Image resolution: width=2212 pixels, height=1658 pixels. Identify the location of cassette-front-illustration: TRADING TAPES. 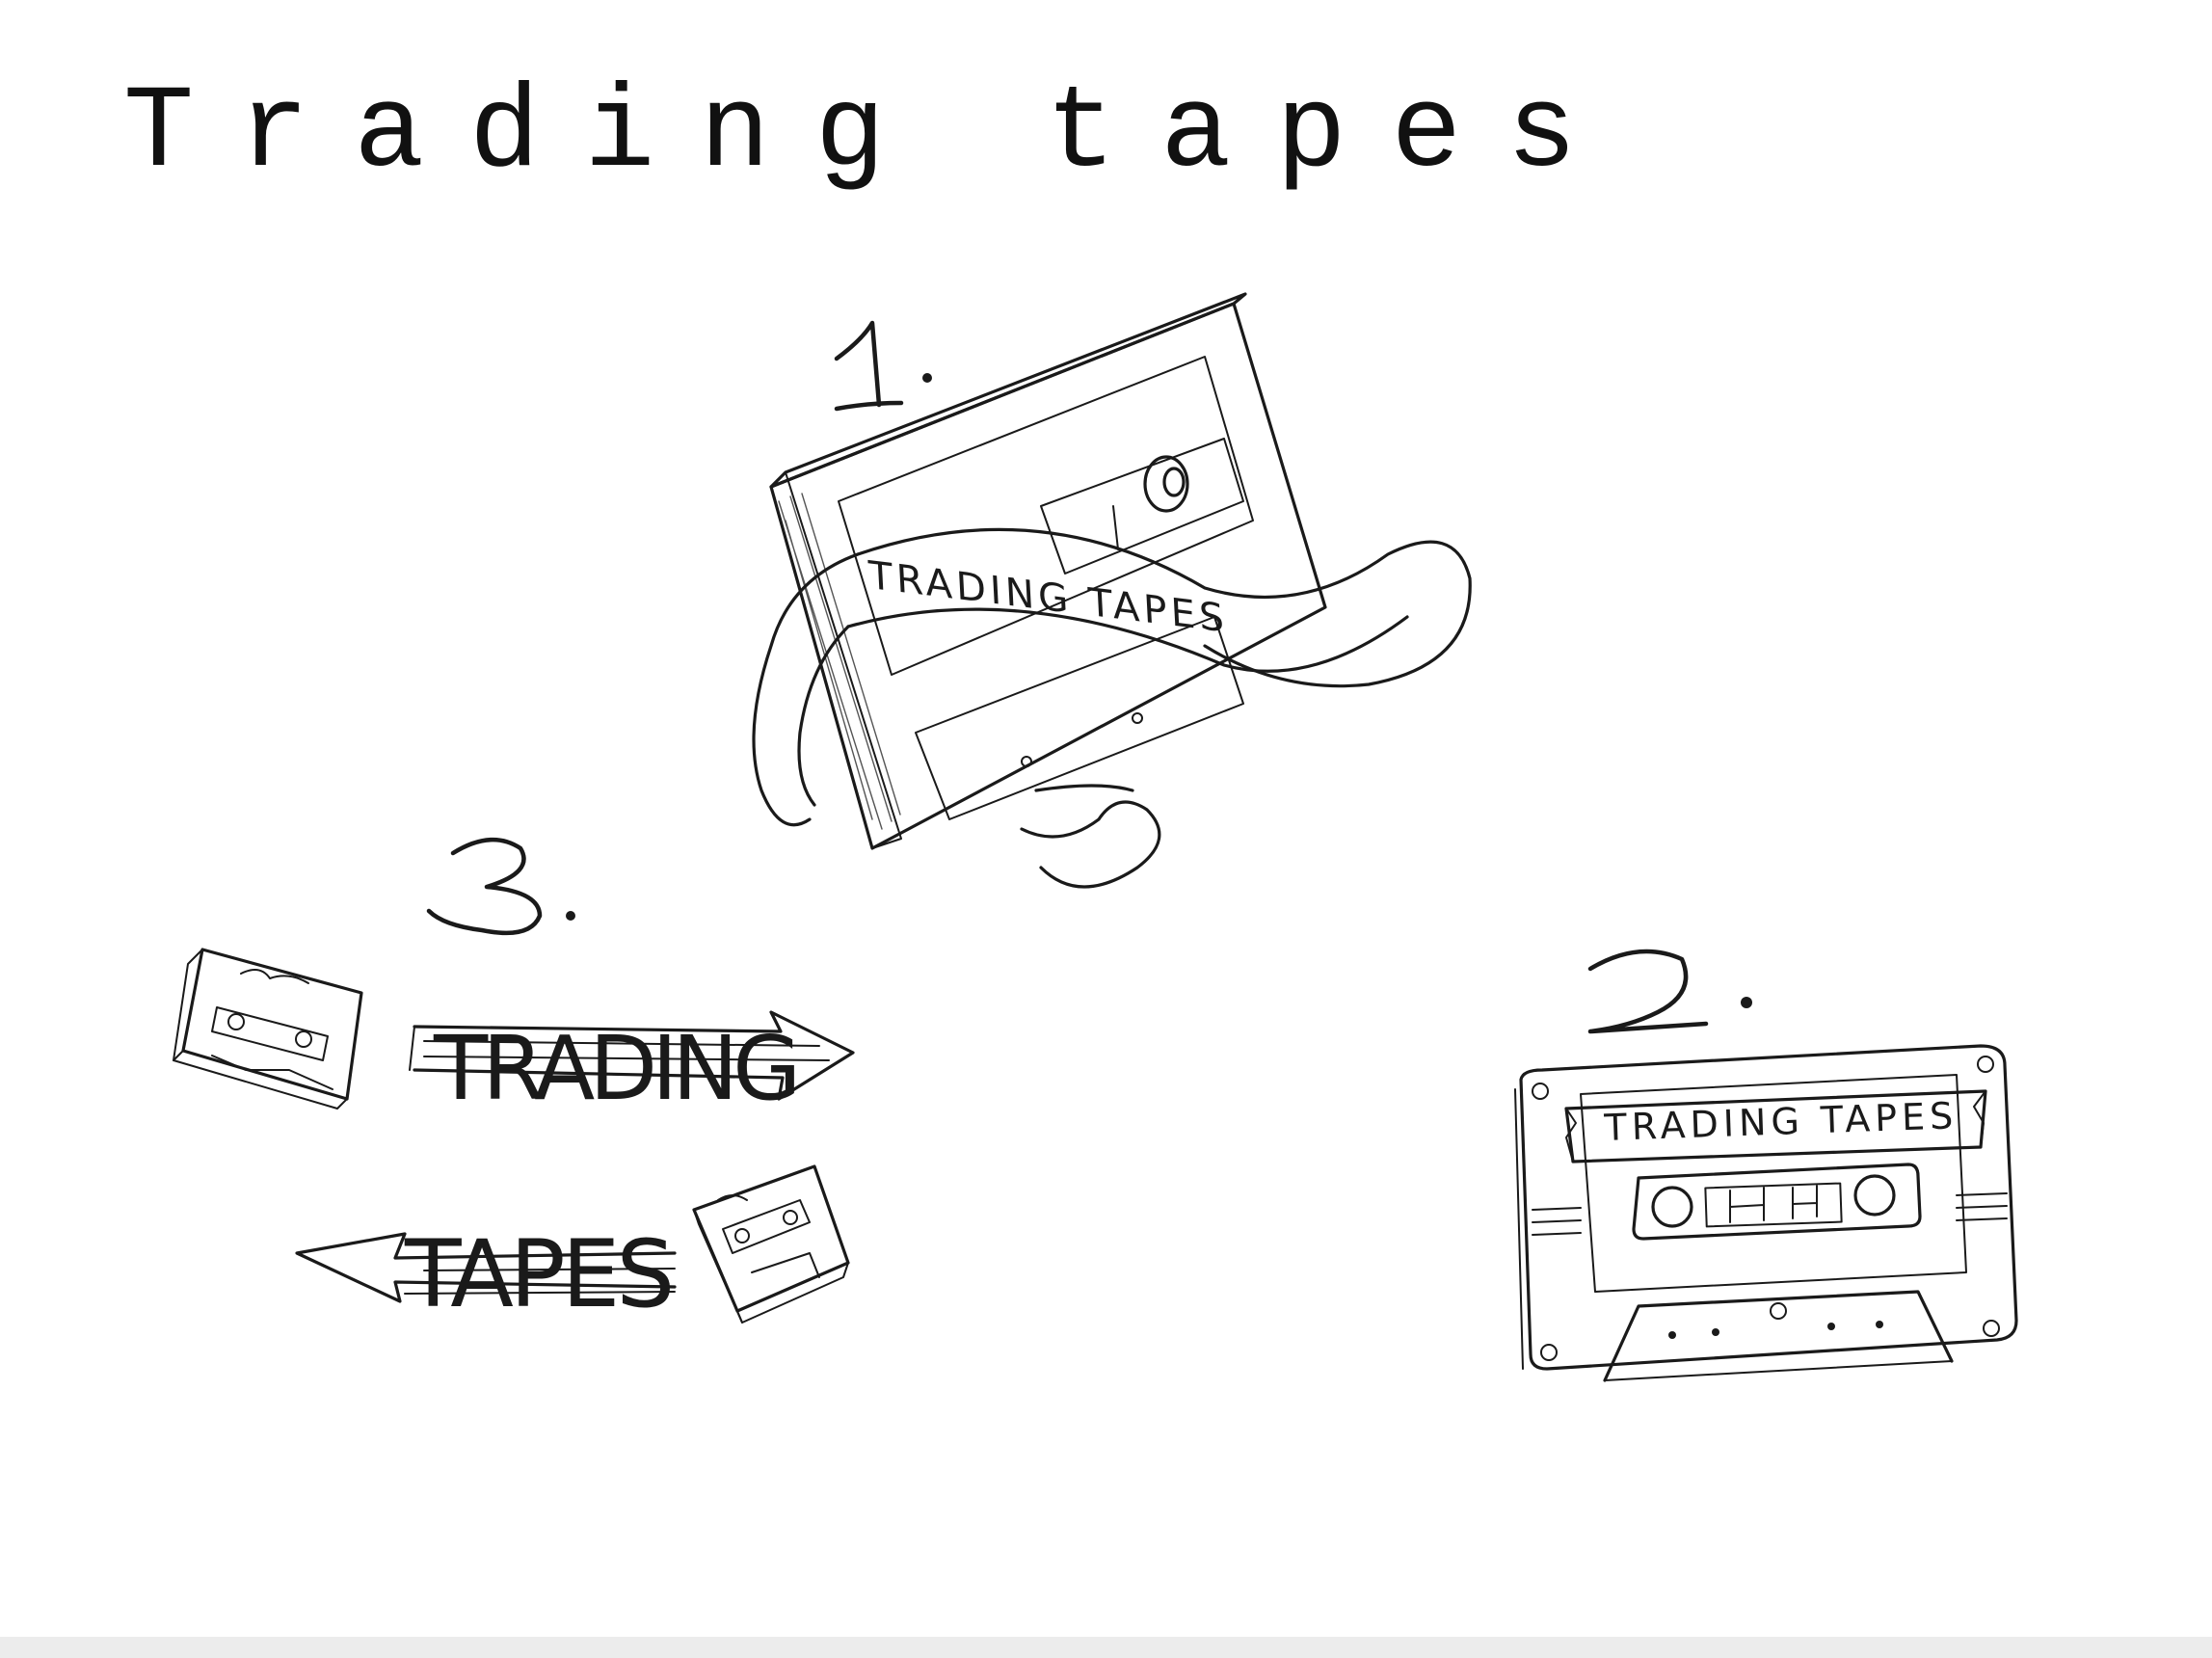
(1766, 1213).